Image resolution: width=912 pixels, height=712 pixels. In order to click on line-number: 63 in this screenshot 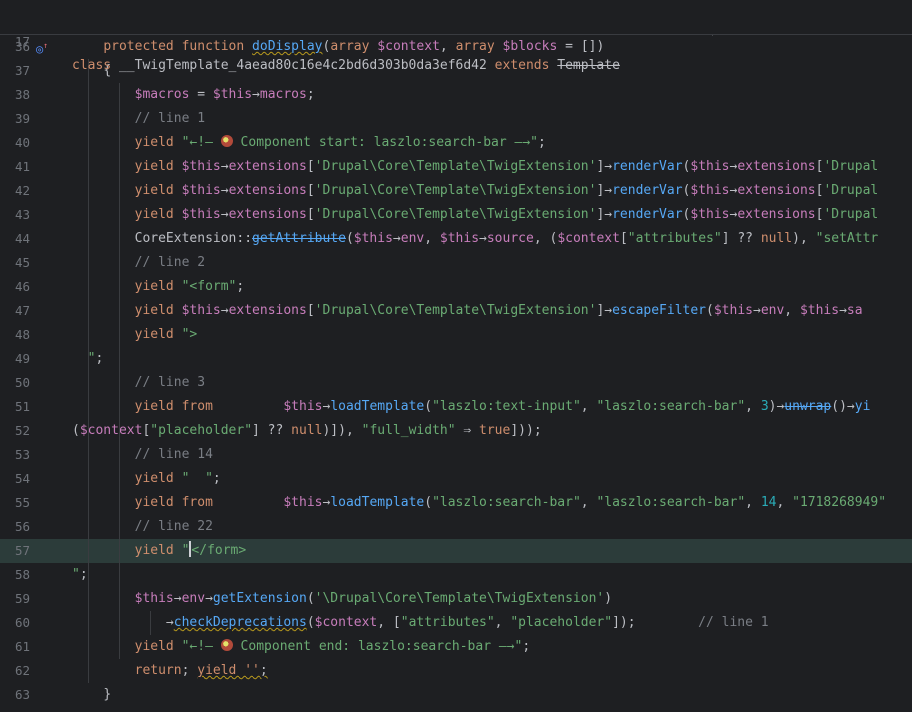, I will do `click(22, 694)`.